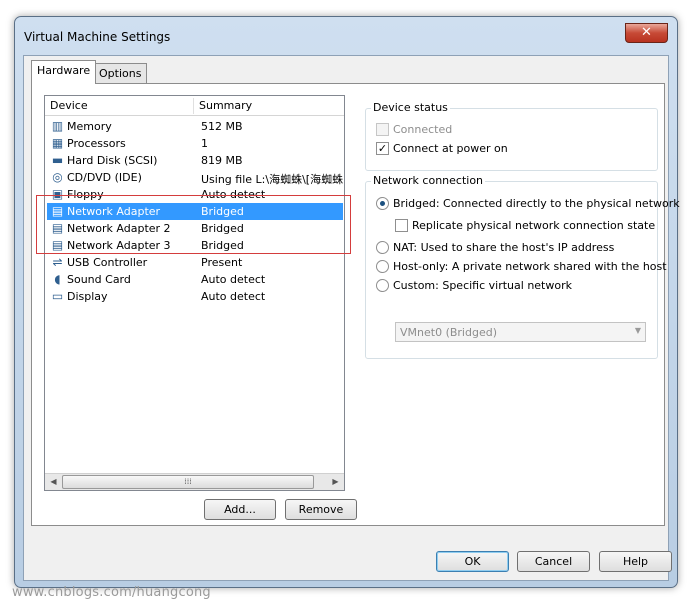 This screenshot has height=611, width=691. What do you see at coordinates (195, 177) in the screenshot?
I see `device-row: ◎ CD/DVD (IDE) Using file L:\海蜘蛛\[海蜘蛛.` at bounding box center [195, 177].